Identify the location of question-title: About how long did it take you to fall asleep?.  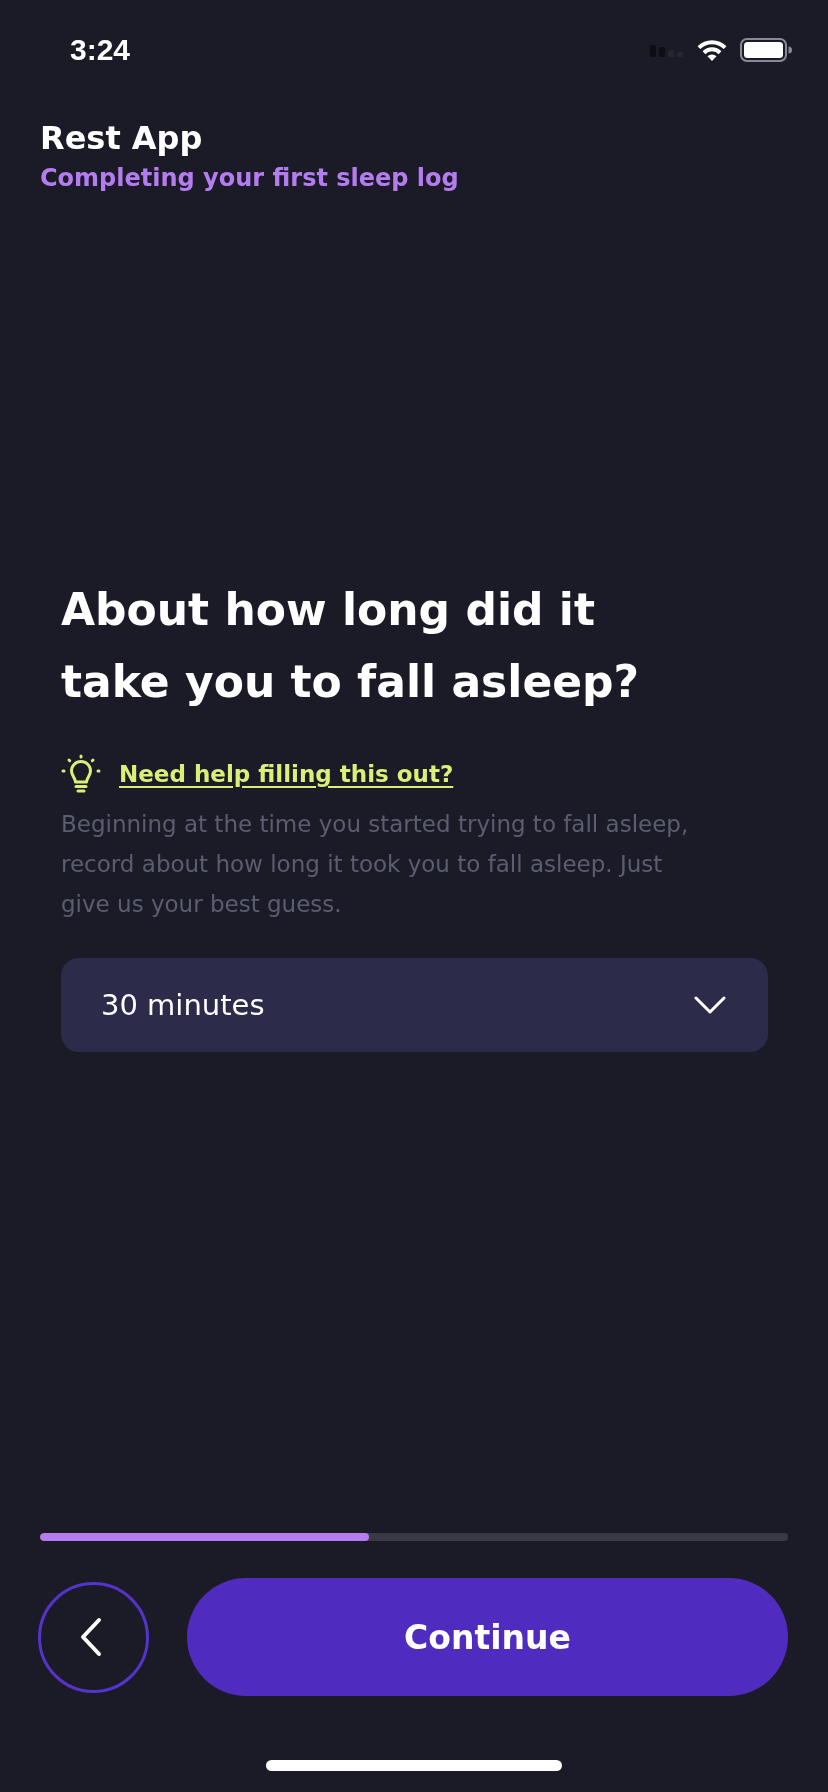
(351, 646).